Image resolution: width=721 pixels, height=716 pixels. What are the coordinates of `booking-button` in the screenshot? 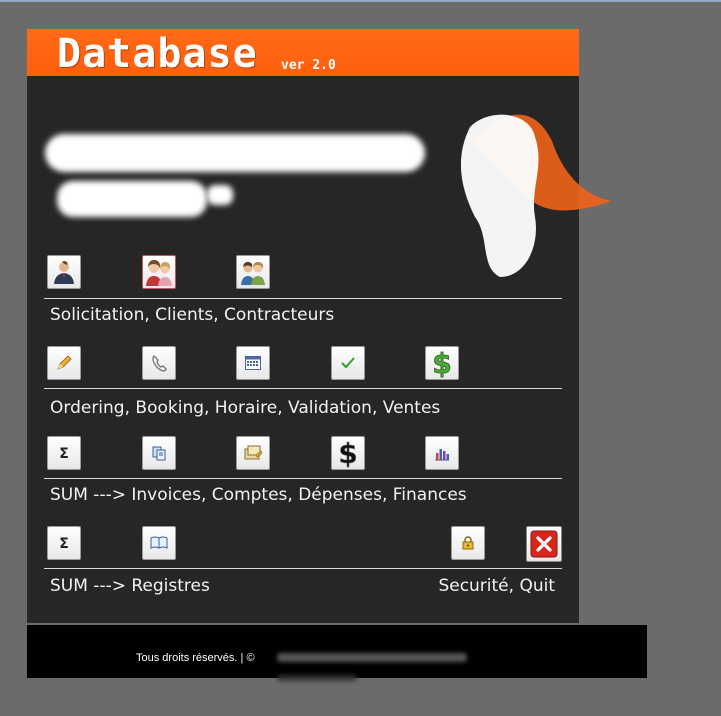 It's located at (159, 363).